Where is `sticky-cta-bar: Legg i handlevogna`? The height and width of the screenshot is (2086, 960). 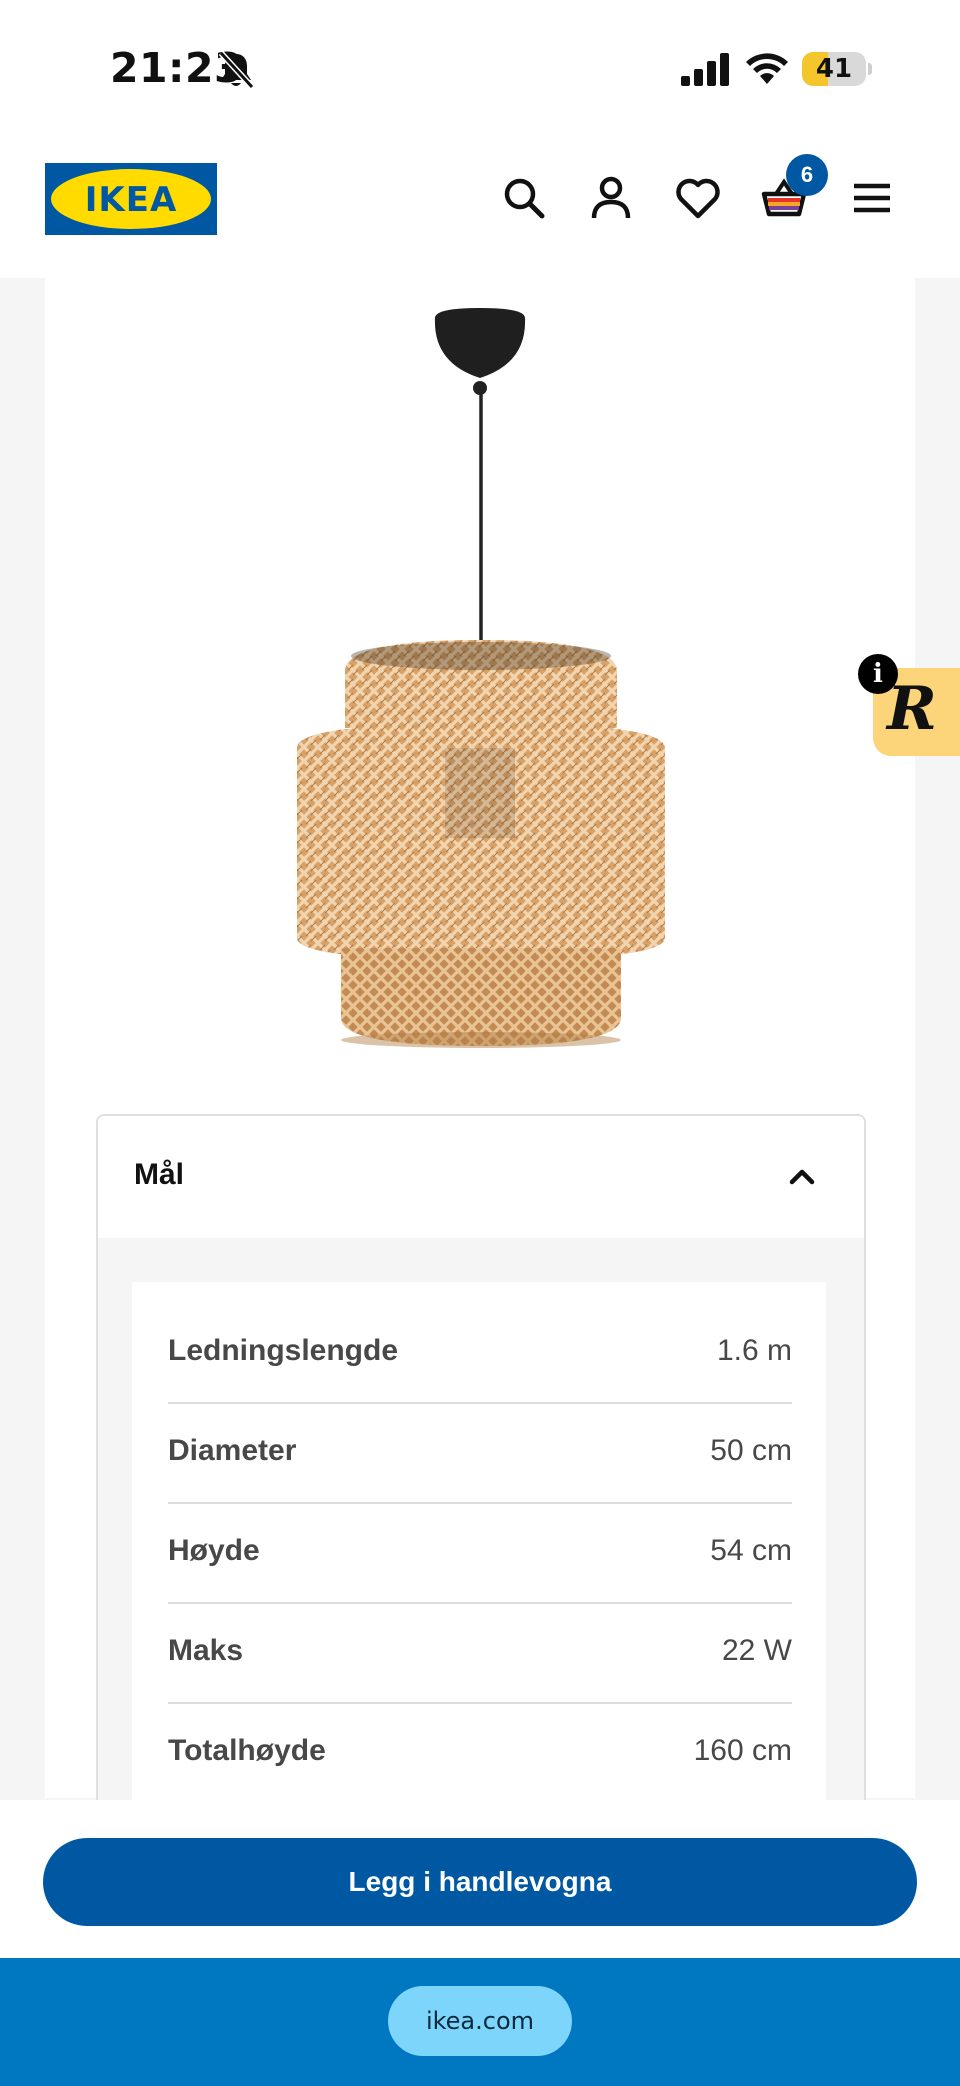
sticky-cta-bar: Legg i handlevogna is located at coordinates (480, 1879).